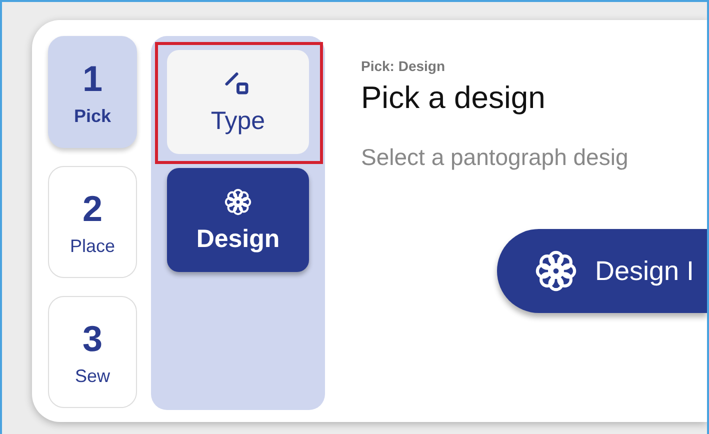 This screenshot has height=434, width=709. What do you see at coordinates (238, 102) in the screenshot?
I see `option-button: Type` at bounding box center [238, 102].